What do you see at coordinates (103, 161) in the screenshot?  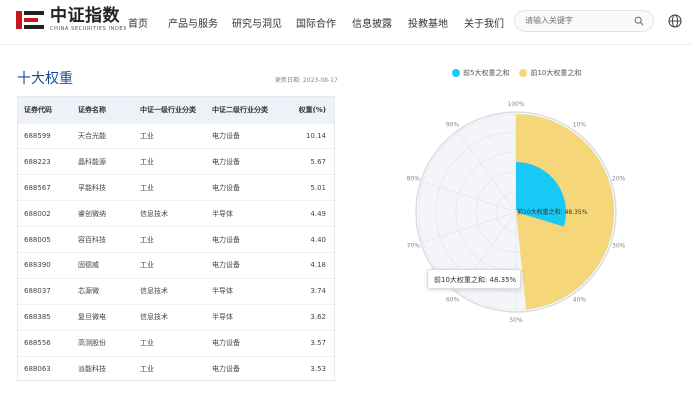 I see `table-cell: 晶科能源` at bounding box center [103, 161].